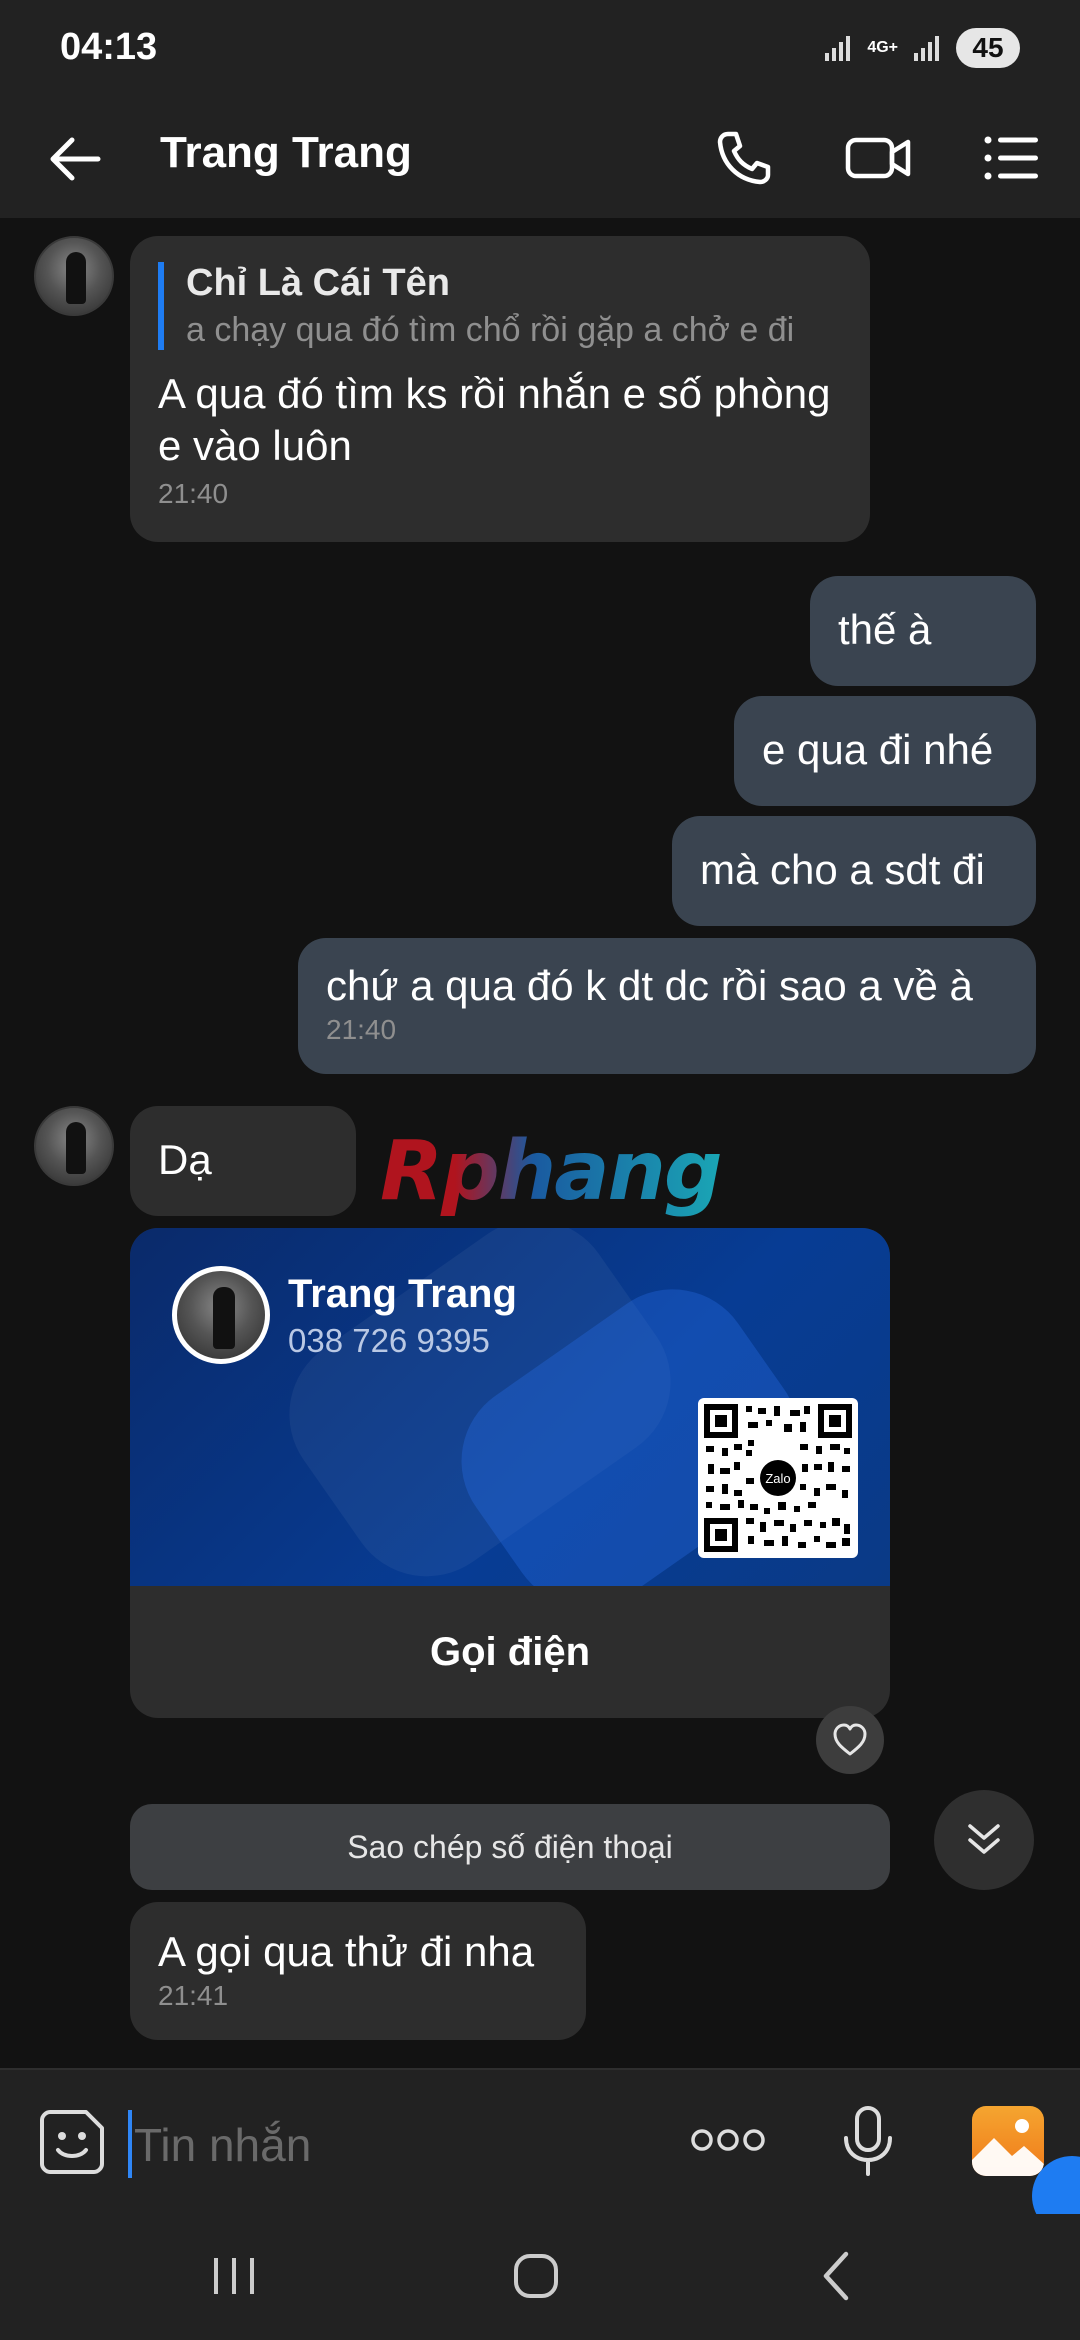 The height and width of the screenshot is (2340, 1080). Describe the element at coordinates (838, 2276) in the screenshot. I see `back-nav-icon` at that location.